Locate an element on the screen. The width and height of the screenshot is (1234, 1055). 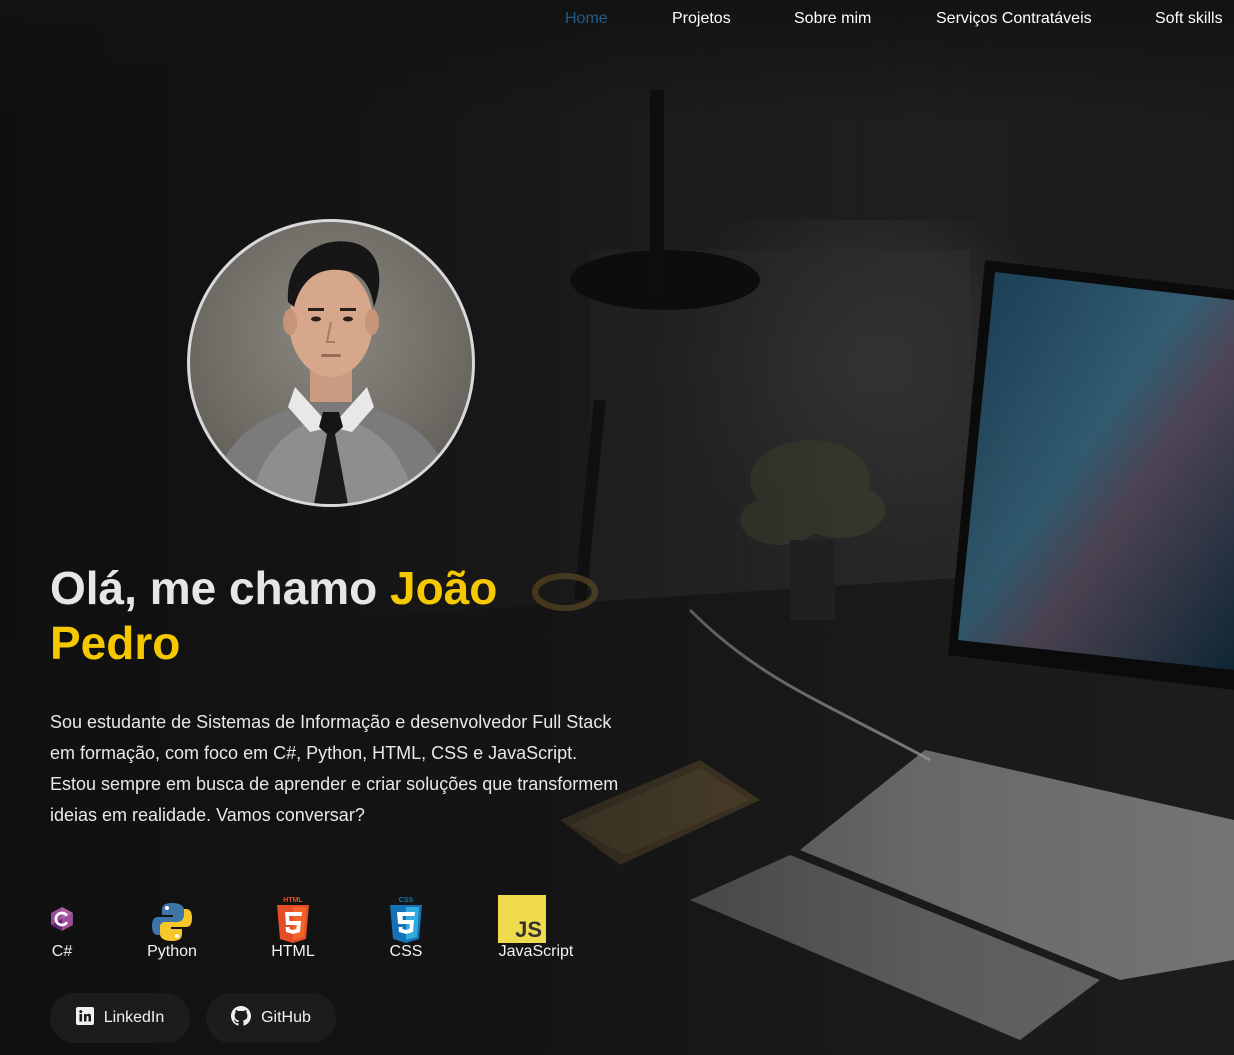
css3-icon: CSS is located at coordinates (406, 918).